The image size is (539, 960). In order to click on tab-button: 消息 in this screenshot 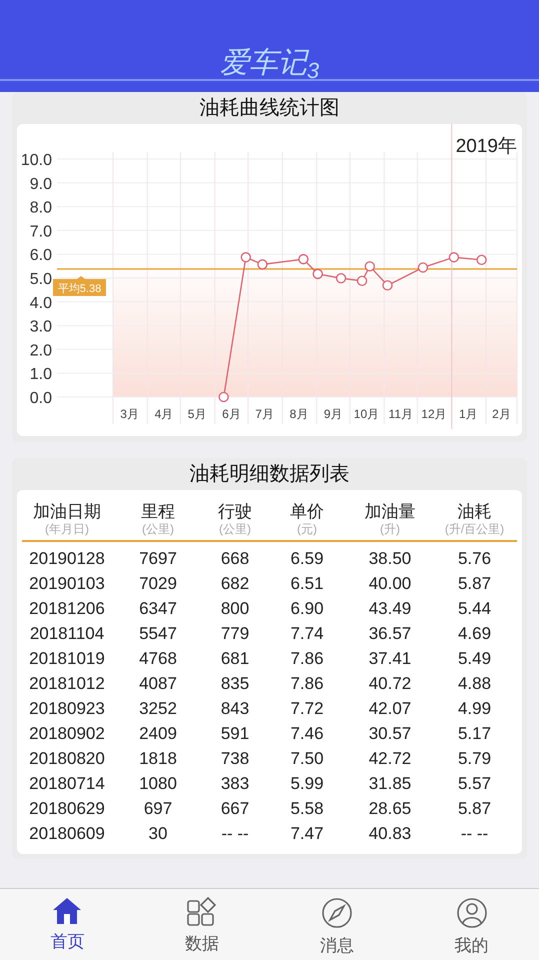, I will do `click(337, 924)`.